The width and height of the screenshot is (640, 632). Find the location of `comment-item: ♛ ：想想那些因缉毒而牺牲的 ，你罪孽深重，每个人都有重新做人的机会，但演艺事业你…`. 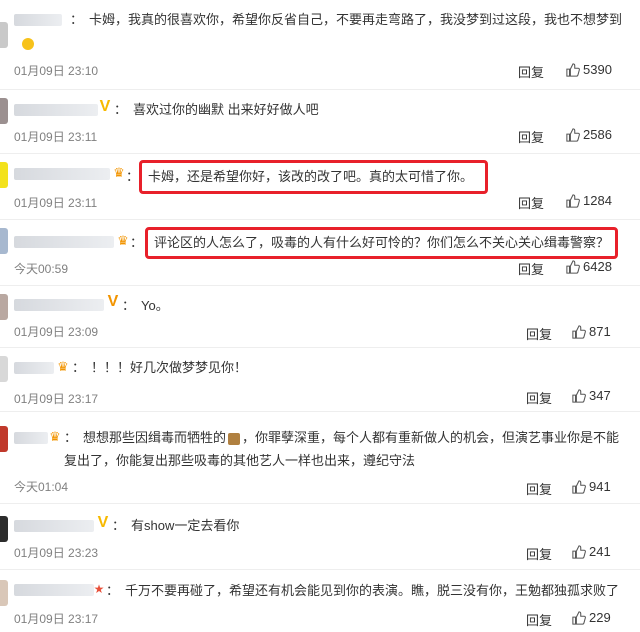

comment-item: ♛ ：想想那些因缉毒而牺牲的 ，你罪孽深重，每个人都有重新做人的机会，但演艺事业你… is located at coordinates (320, 458).